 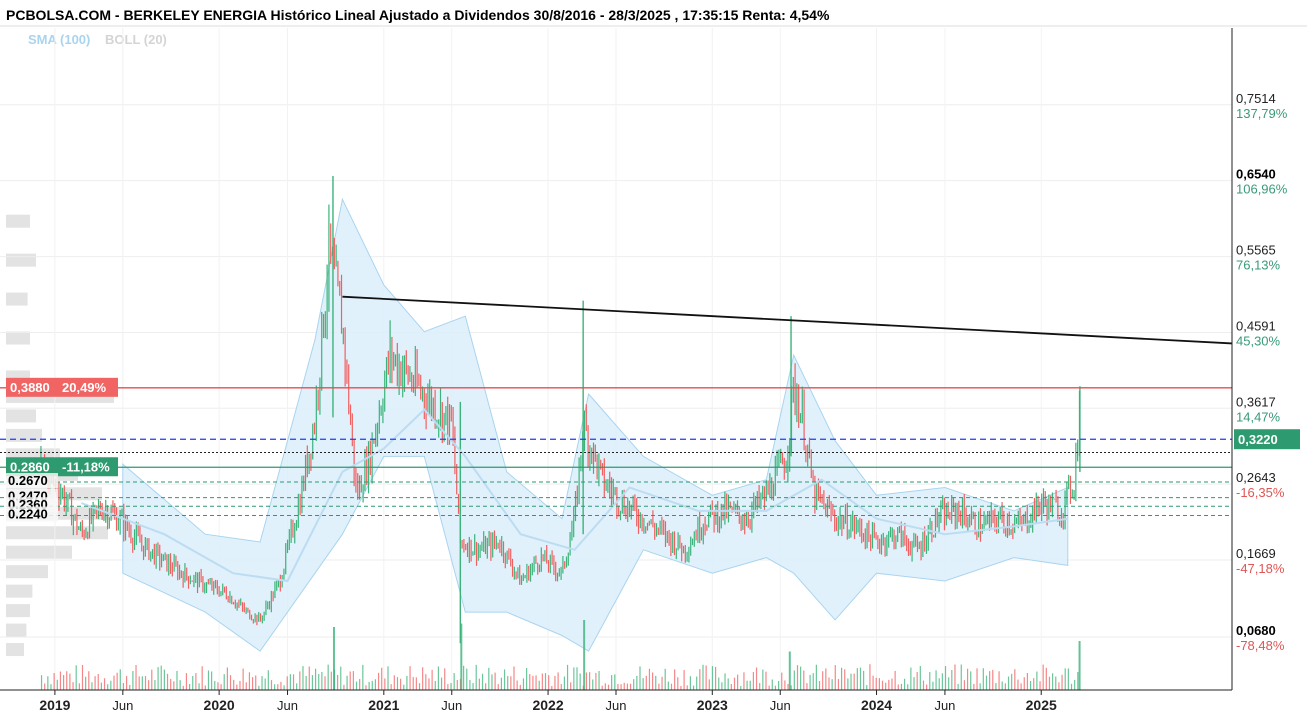 I want to click on y-tick-price: 0,2643, so click(x=1256, y=477).